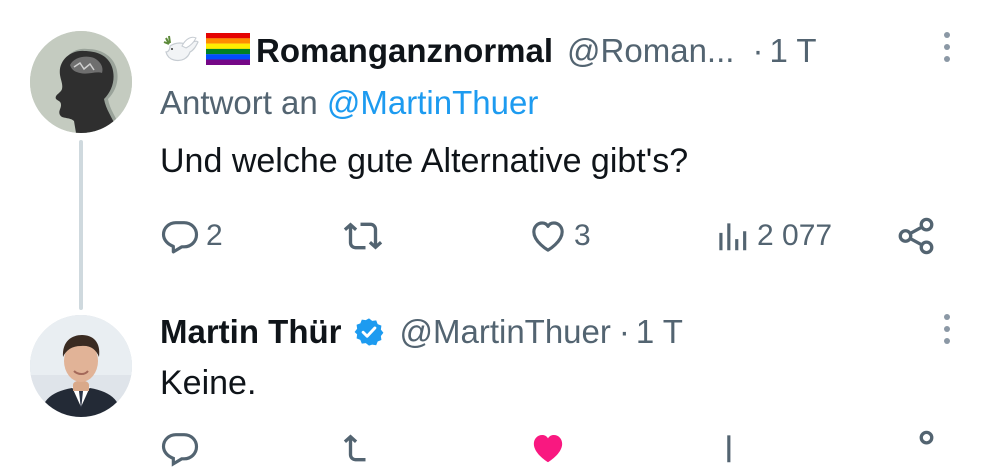 The image size is (1000, 470). Describe the element at coordinates (239, 102) in the screenshot. I see `reply-to-prefix: Antwort an` at that location.